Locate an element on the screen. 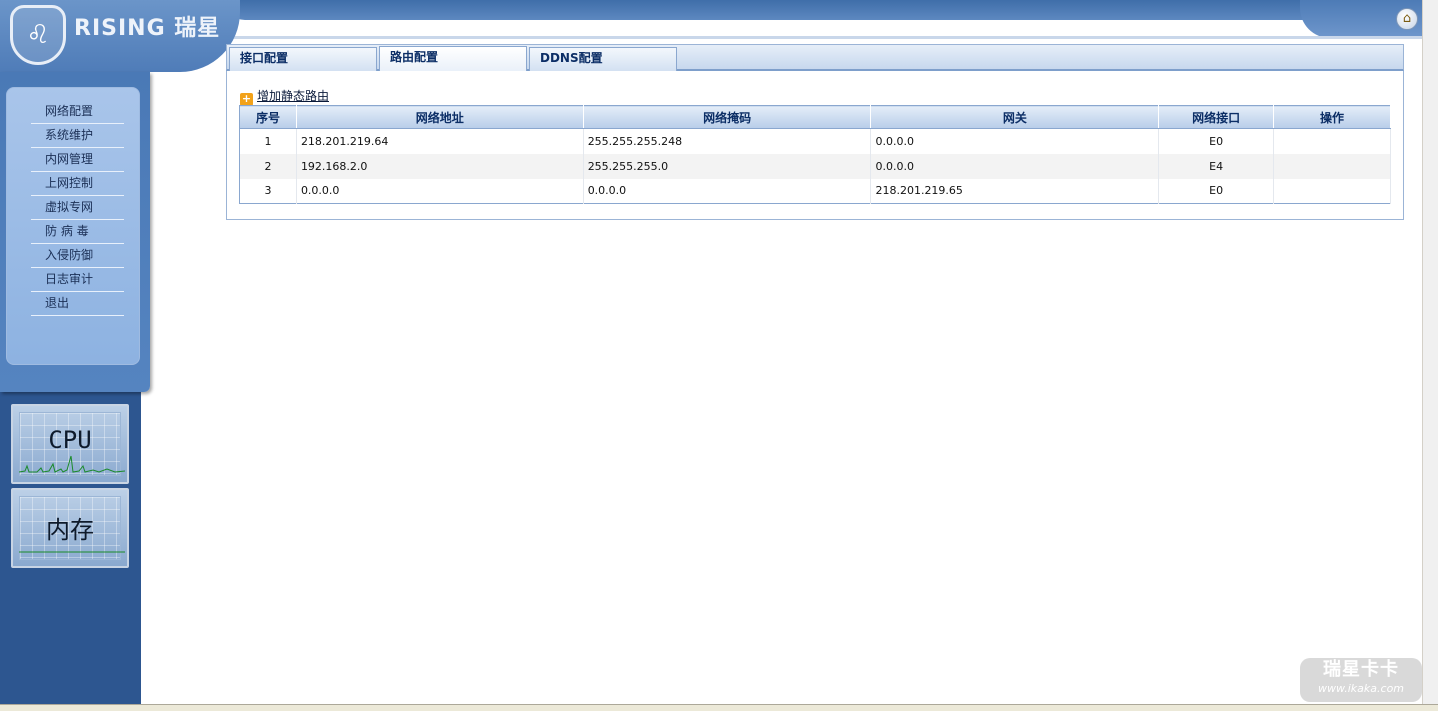  sidebar-item-intrusion-prevention: 入侵防御 is located at coordinates (77, 256).